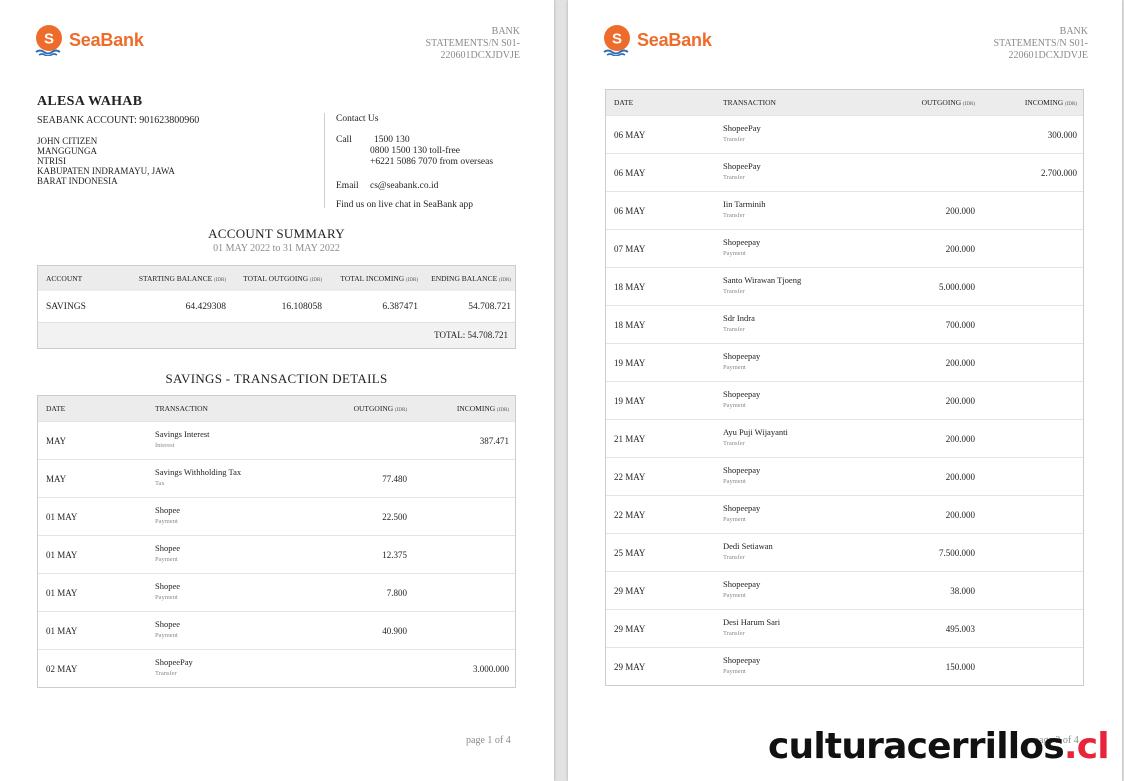 The image size is (1124, 781). I want to click on transaction-row: 01 MAY Shopee Payment 7.800, so click(276, 592).